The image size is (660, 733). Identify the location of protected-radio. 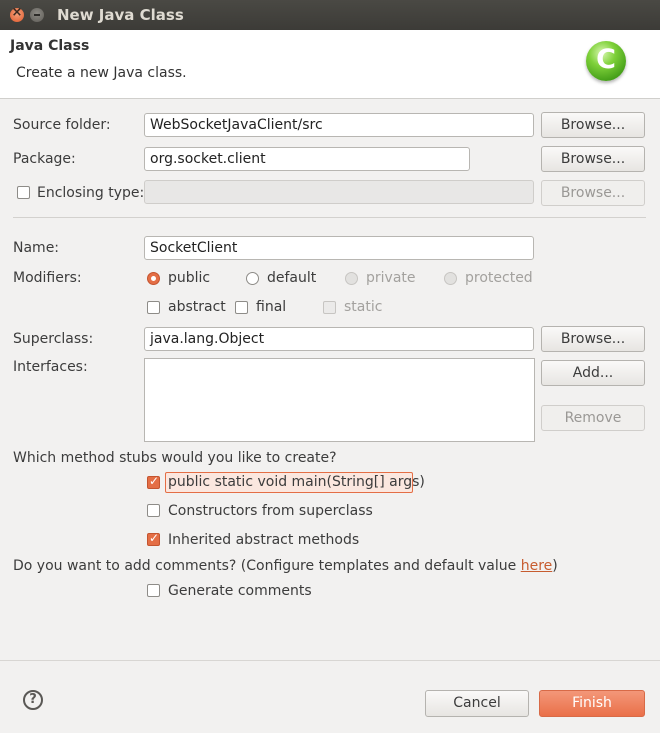
(450, 278).